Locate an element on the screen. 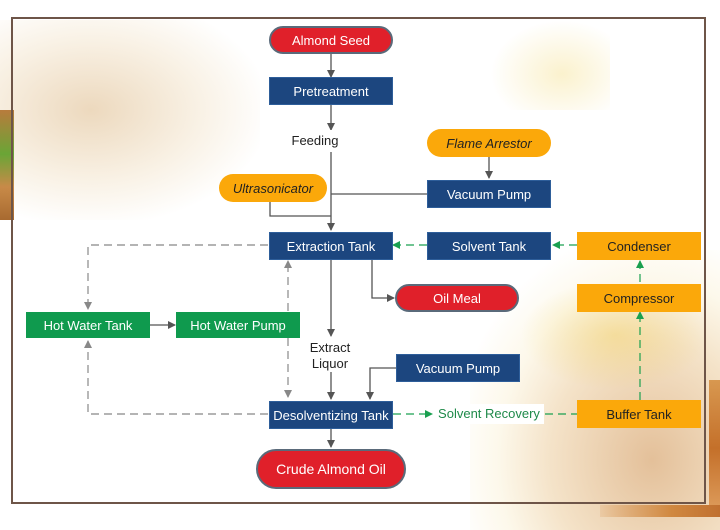  node-hot-water-tank: Hot Water Tank is located at coordinates (88, 325).